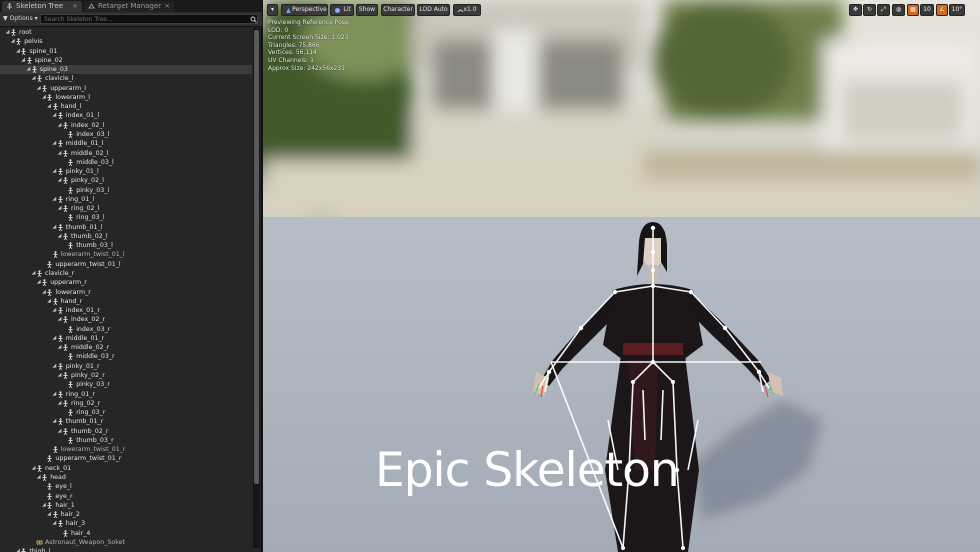  What do you see at coordinates (126, 51) in the screenshot?
I see `tree-row: ◢ spine_01` at bounding box center [126, 51].